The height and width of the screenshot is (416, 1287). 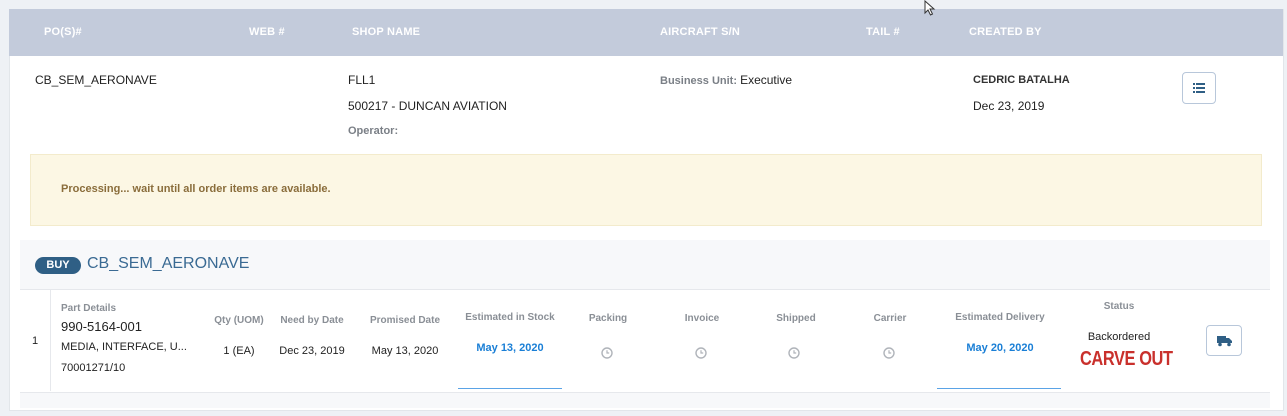 I want to click on shop-full-name: 500217 - DUNCAN AVIATION, so click(x=427, y=106).